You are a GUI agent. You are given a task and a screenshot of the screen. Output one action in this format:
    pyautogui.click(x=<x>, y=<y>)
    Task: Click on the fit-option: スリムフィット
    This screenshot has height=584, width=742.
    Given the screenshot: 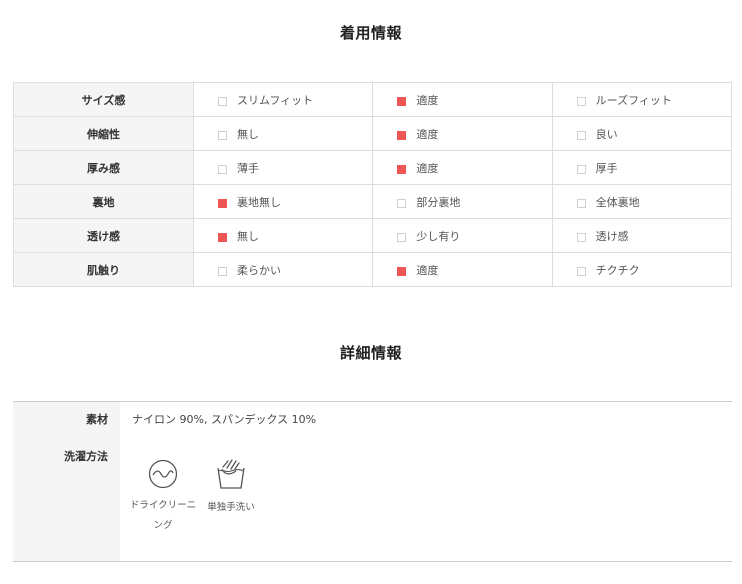 What is the action you would take?
    pyautogui.click(x=283, y=100)
    